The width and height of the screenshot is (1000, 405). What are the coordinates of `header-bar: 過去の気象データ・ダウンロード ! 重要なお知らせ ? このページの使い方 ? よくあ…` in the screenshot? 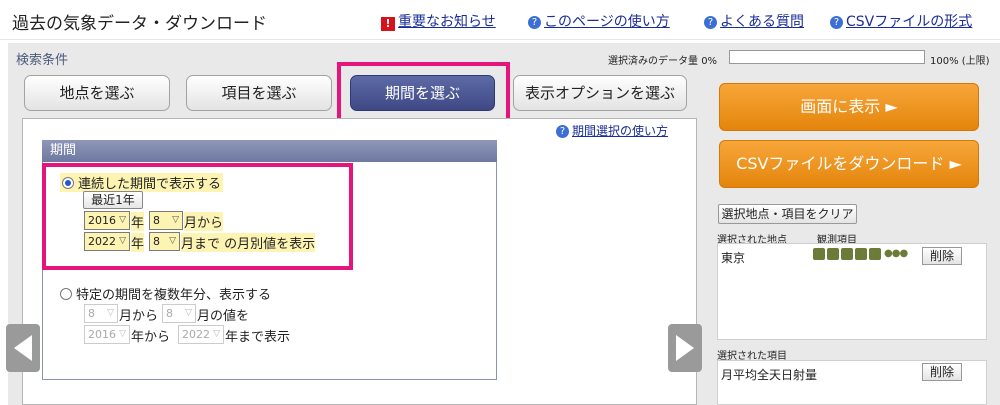 It's located at (500, 20).